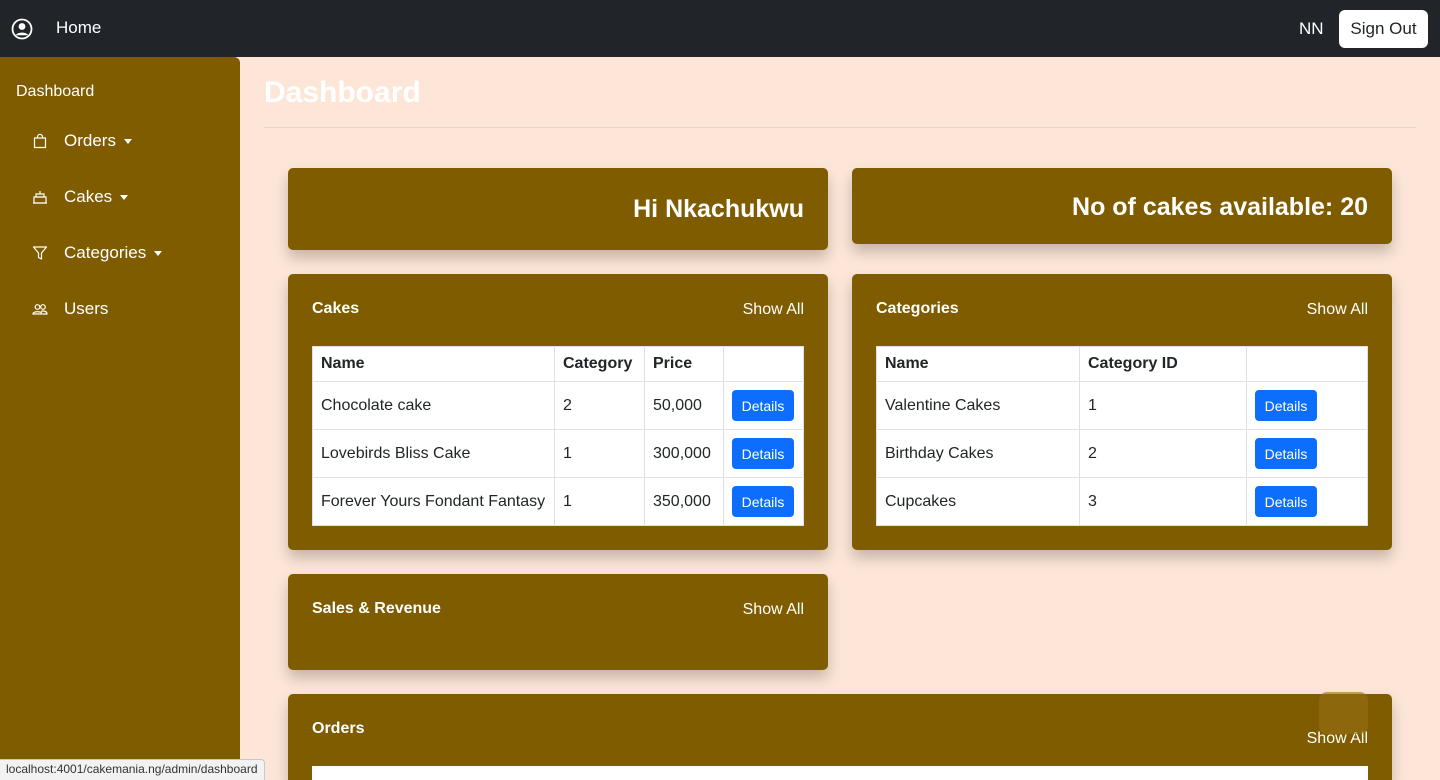 The height and width of the screenshot is (780, 1440). What do you see at coordinates (978, 453) in the screenshot?
I see `category-name: Birthday Cakes` at bounding box center [978, 453].